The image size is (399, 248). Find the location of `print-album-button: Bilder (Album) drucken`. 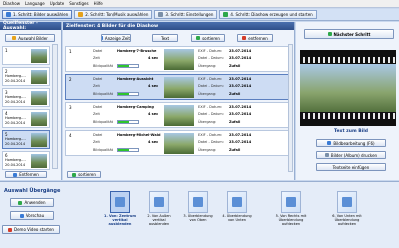

print-album-button: Bilder (Album) drucken is located at coordinates (351, 155).